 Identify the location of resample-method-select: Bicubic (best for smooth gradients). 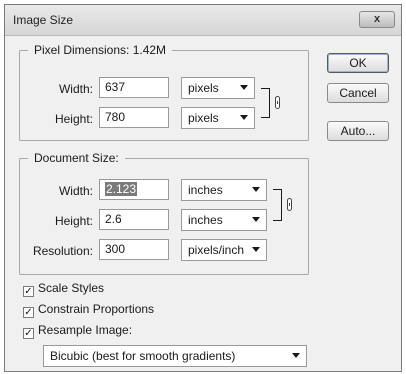
(175, 356).